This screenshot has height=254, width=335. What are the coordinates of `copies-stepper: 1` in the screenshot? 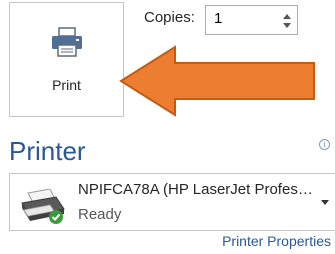 It's located at (251, 20).